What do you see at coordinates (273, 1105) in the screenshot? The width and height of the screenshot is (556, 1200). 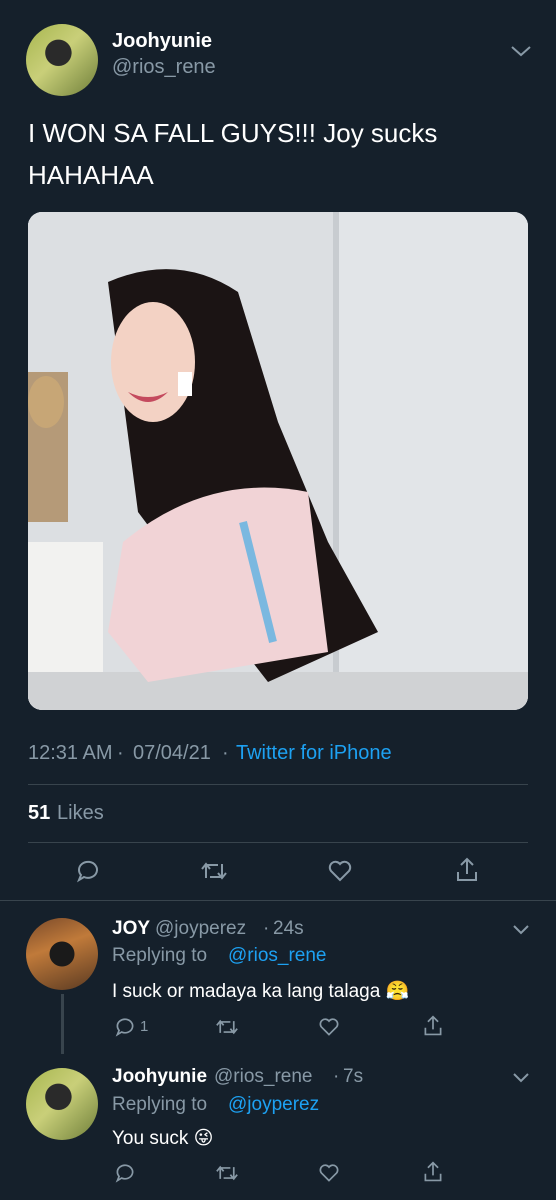 I see `replying-to-link: @joyperez` at bounding box center [273, 1105].